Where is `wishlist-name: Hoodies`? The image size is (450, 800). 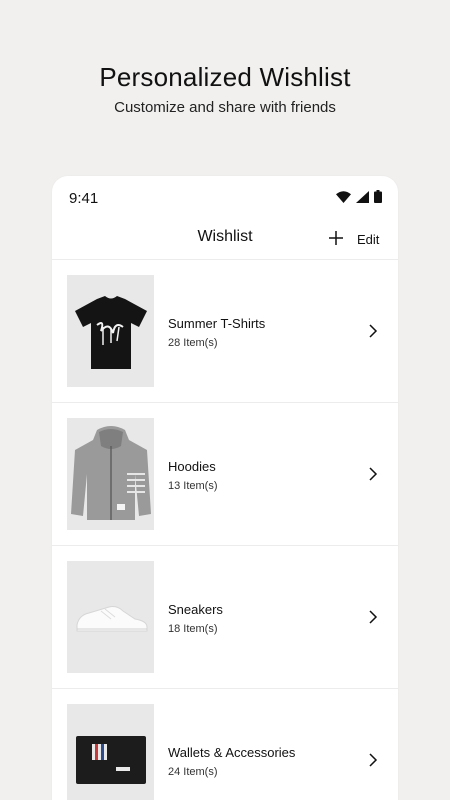
wishlist-name: Hoodies is located at coordinates (192, 466).